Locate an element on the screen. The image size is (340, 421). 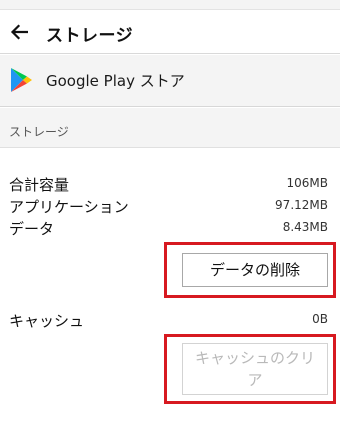
storage-row-label: 合計容量 is located at coordinates (39, 185).